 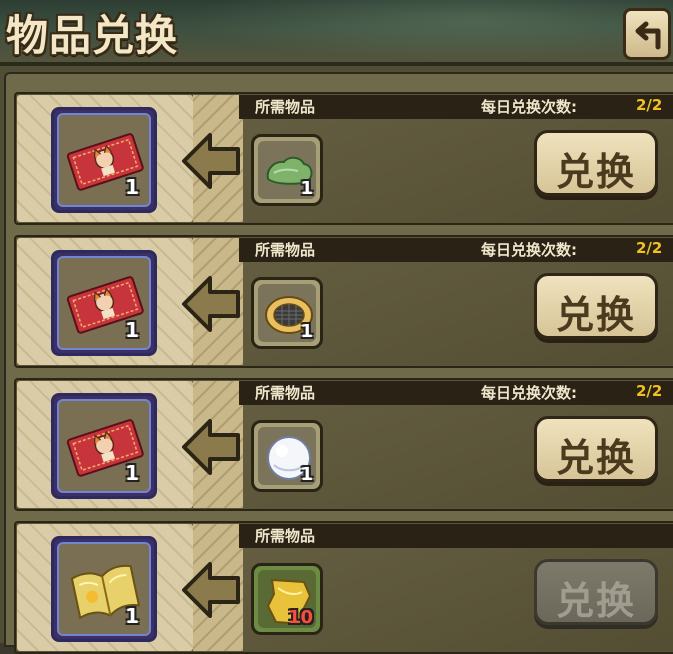 I want to click on cost-item-slot: 10, so click(x=287, y=599).